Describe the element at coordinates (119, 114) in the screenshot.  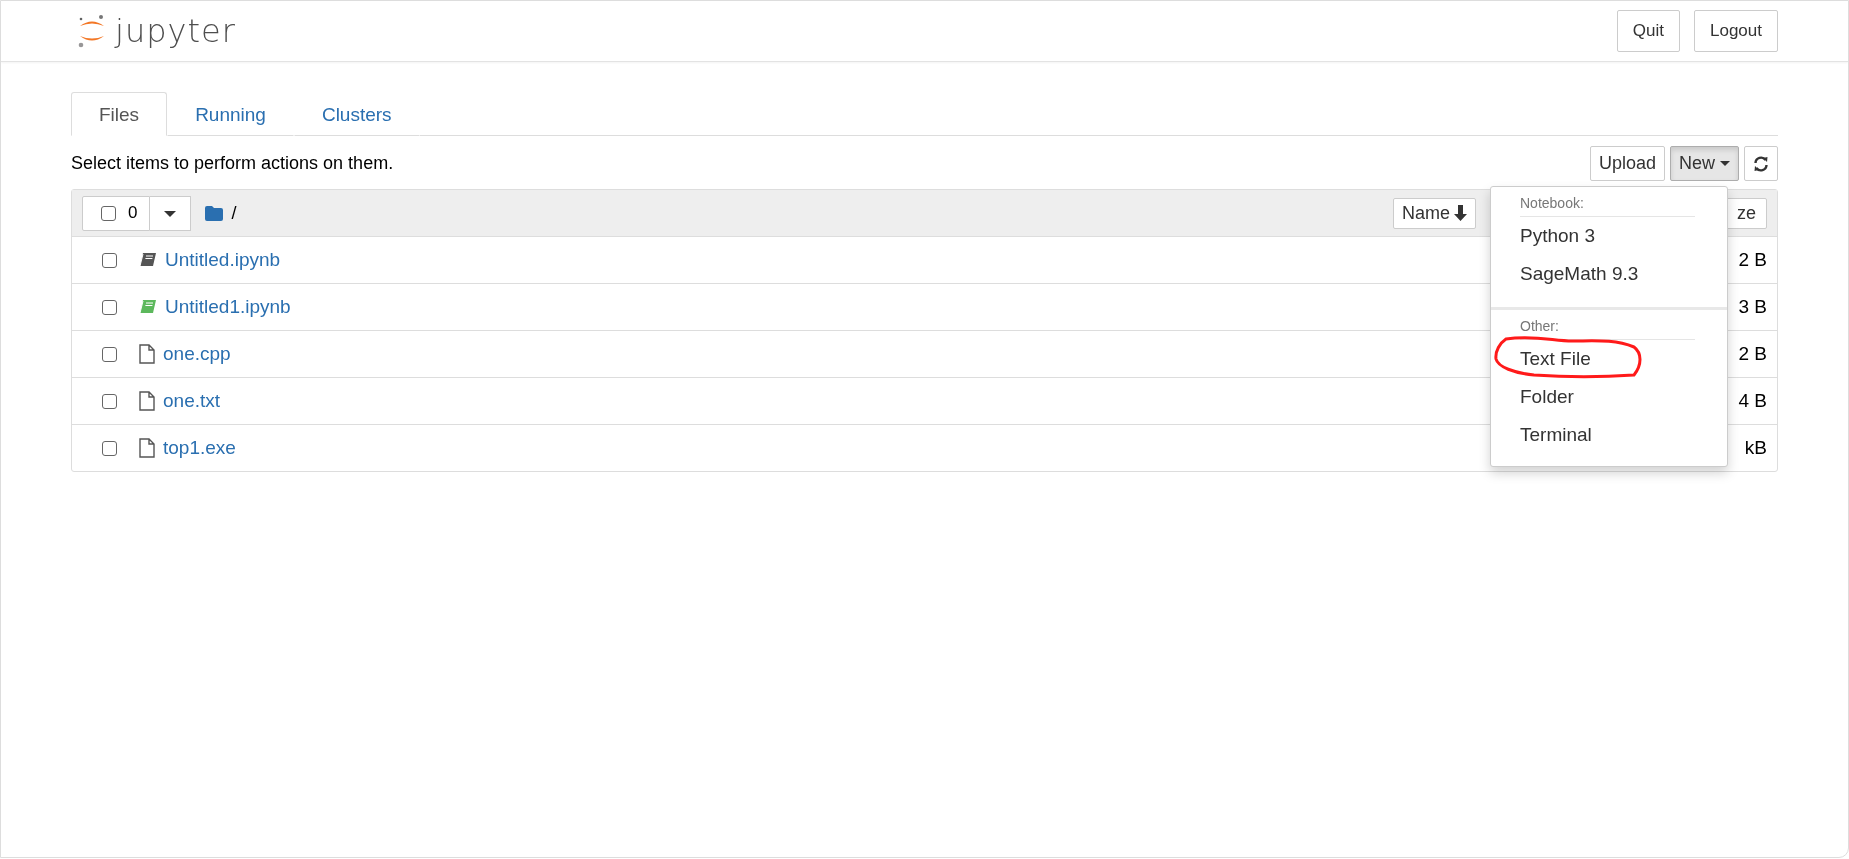
I see `tab: Files` at that location.